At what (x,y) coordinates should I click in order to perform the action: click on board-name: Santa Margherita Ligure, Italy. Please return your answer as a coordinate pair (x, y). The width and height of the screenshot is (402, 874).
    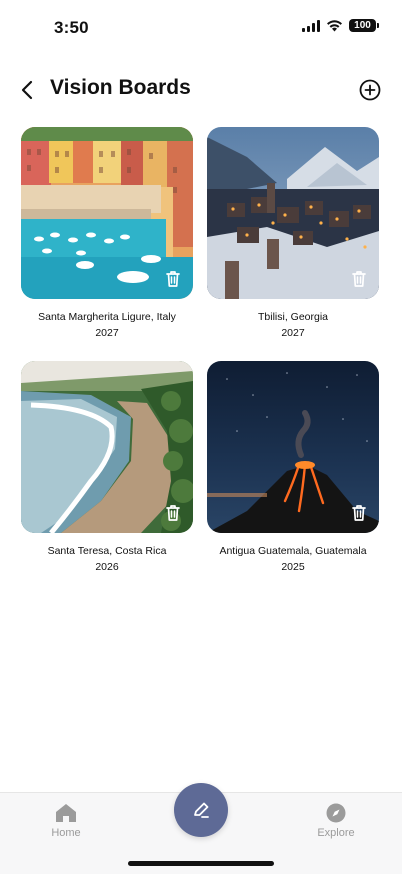
    Looking at the image, I should click on (107, 317).